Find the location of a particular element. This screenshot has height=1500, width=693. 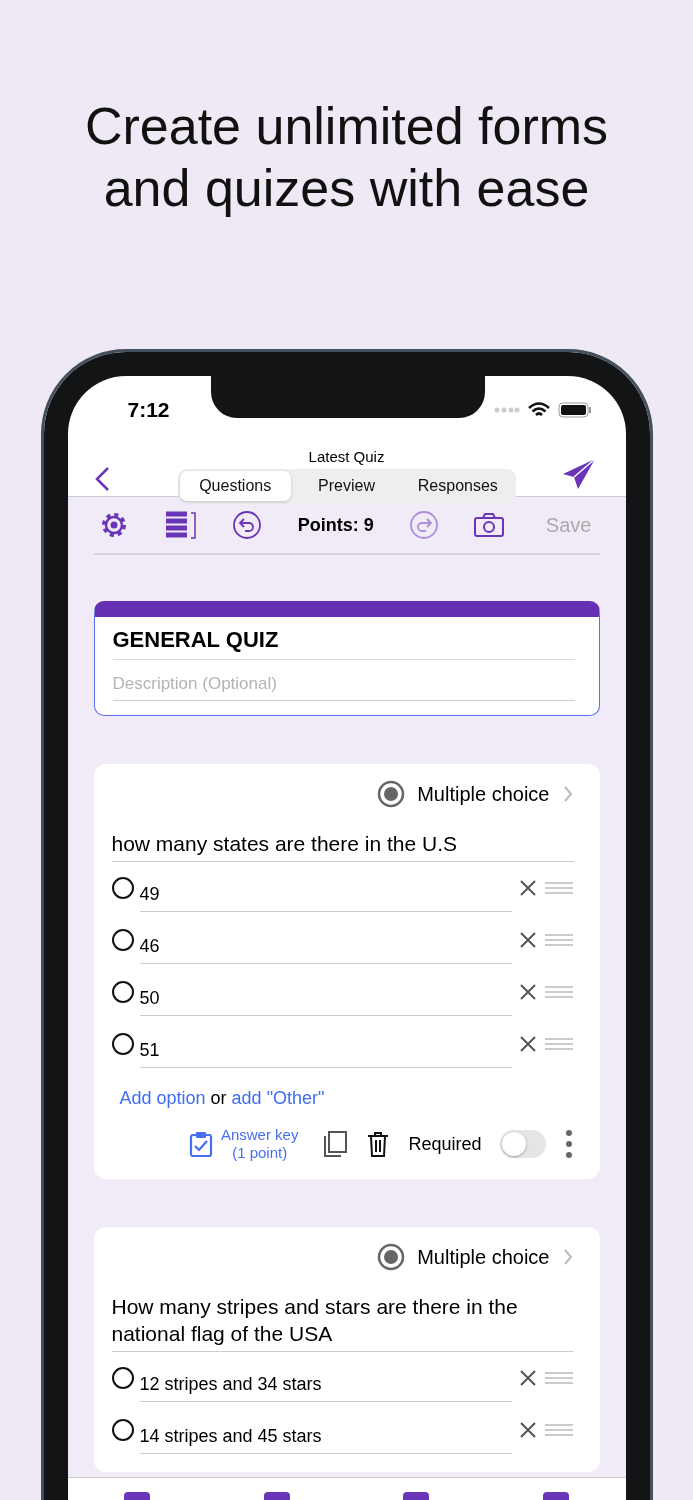

segment-tab: Questions is located at coordinates (235, 486).